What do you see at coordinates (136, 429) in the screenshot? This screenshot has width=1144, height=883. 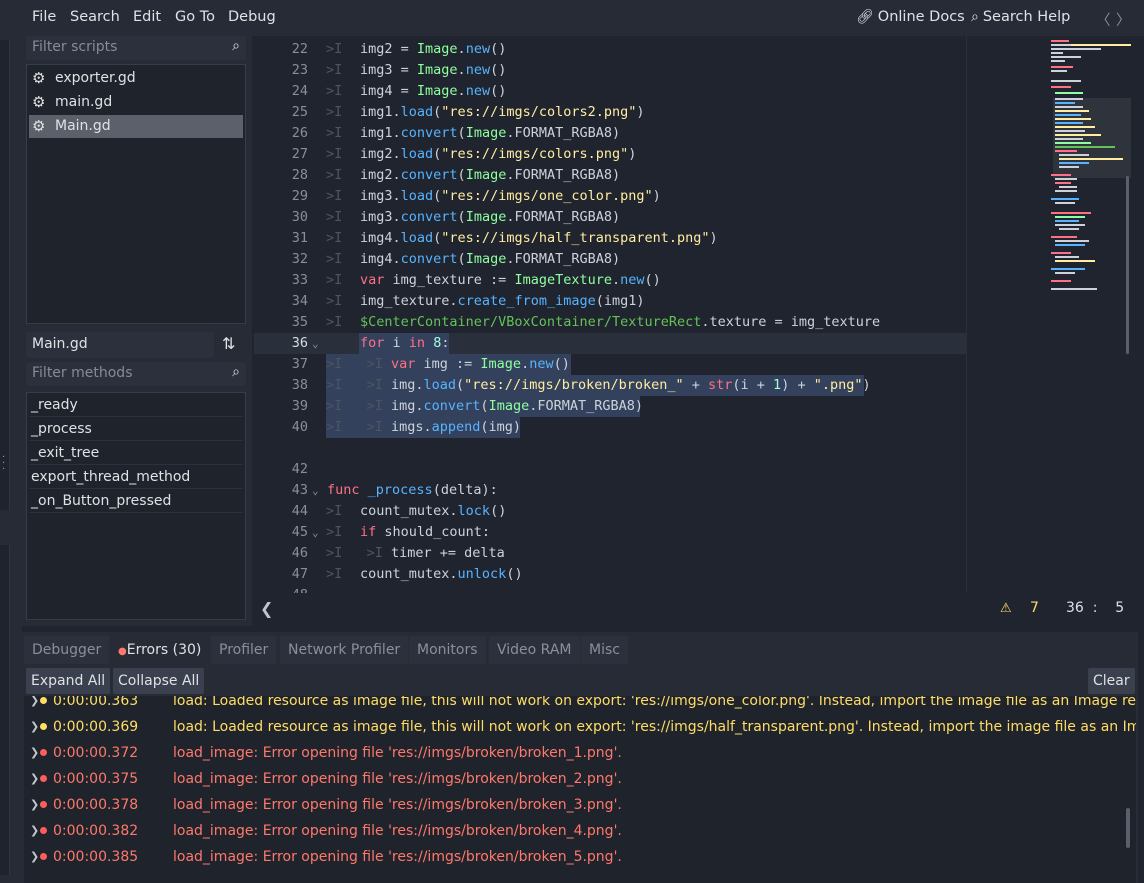 I see `method-item: _process` at bounding box center [136, 429].